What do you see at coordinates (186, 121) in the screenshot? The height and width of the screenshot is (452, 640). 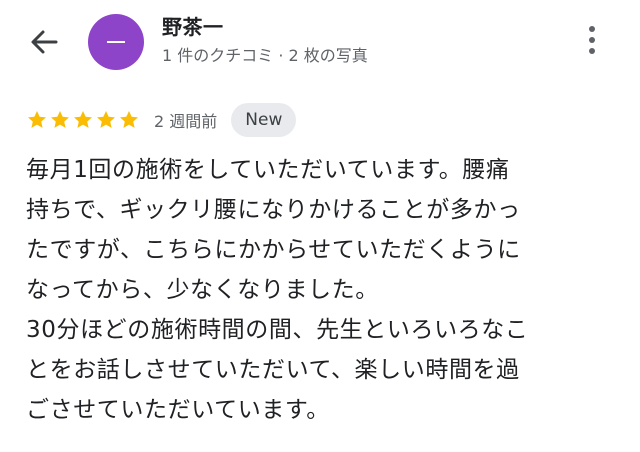 I see `review-time: 2 週間前` at bounding box center [186, 121].